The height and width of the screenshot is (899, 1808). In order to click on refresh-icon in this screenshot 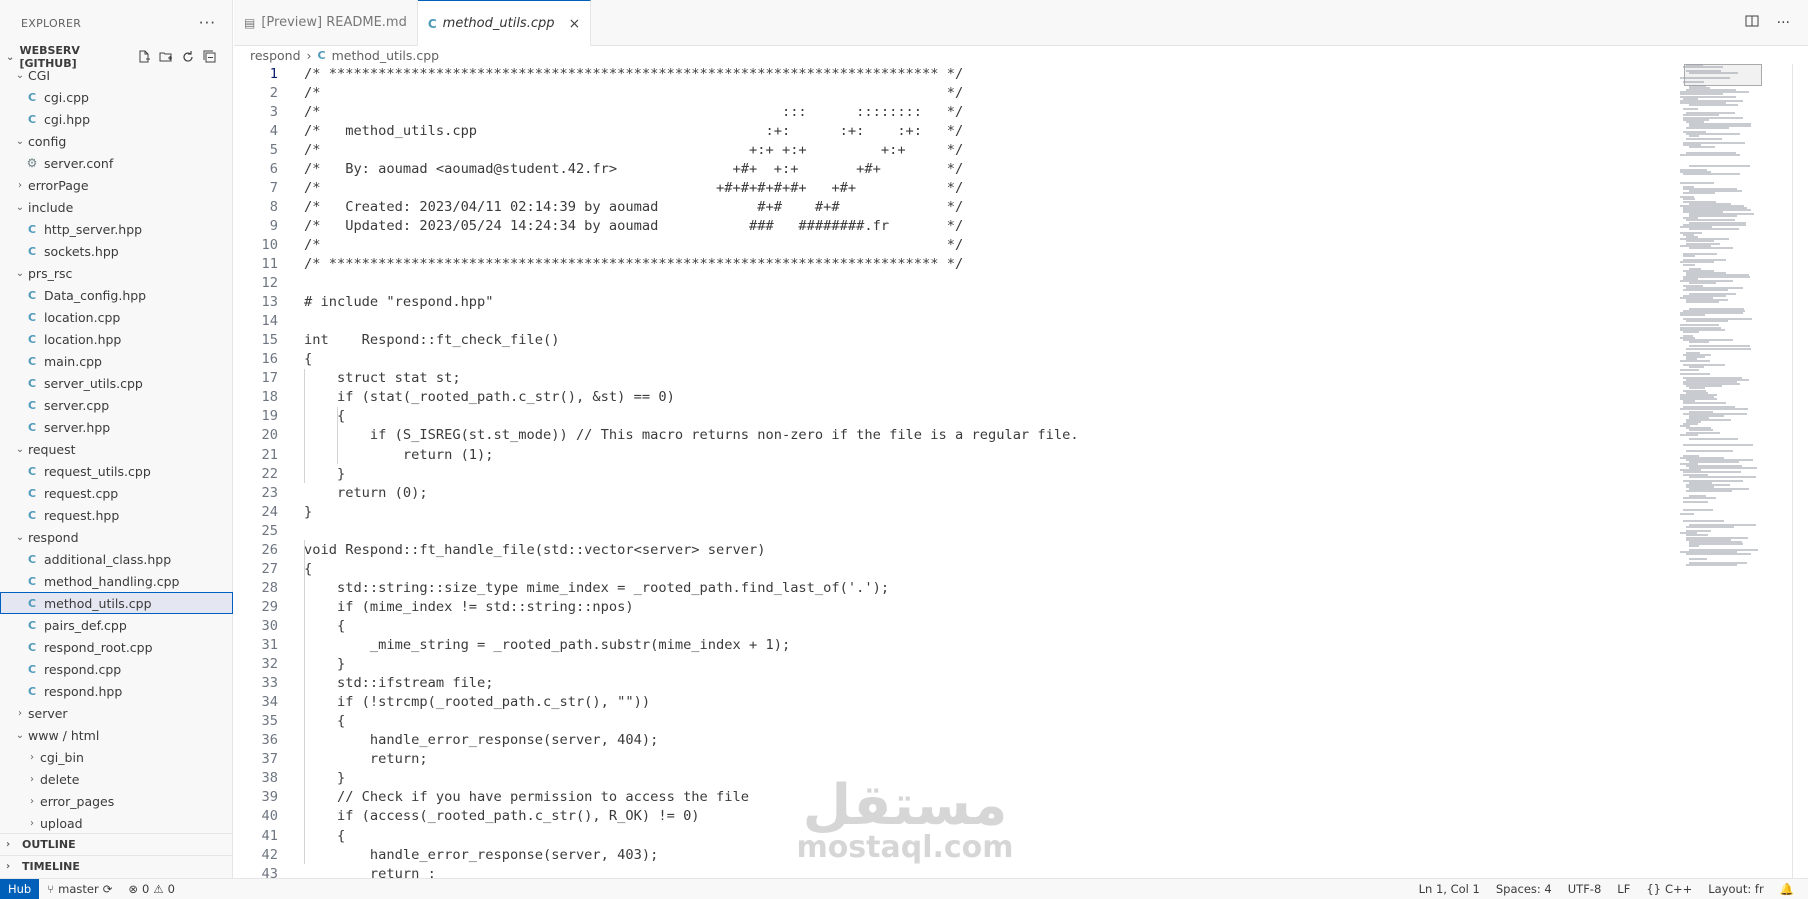, I will do `click(188, 57)`.